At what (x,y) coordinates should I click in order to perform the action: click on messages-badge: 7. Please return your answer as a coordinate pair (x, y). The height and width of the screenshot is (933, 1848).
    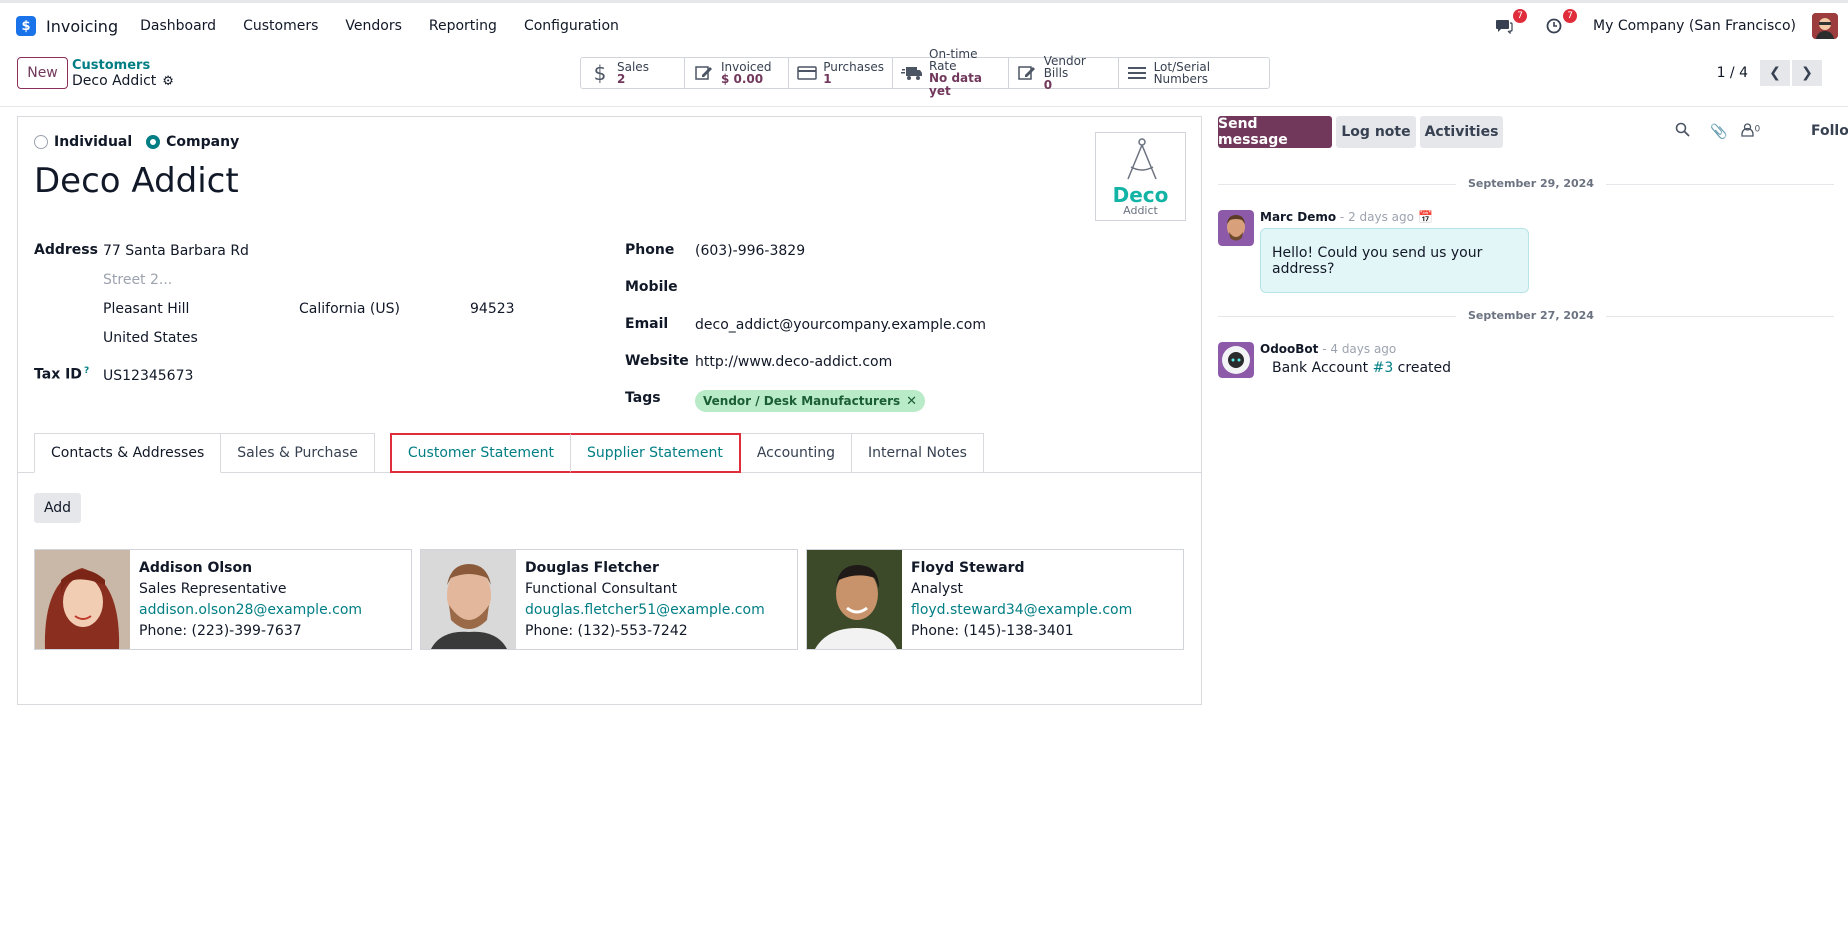
    Looking at the image, I should click on (1520, 16).